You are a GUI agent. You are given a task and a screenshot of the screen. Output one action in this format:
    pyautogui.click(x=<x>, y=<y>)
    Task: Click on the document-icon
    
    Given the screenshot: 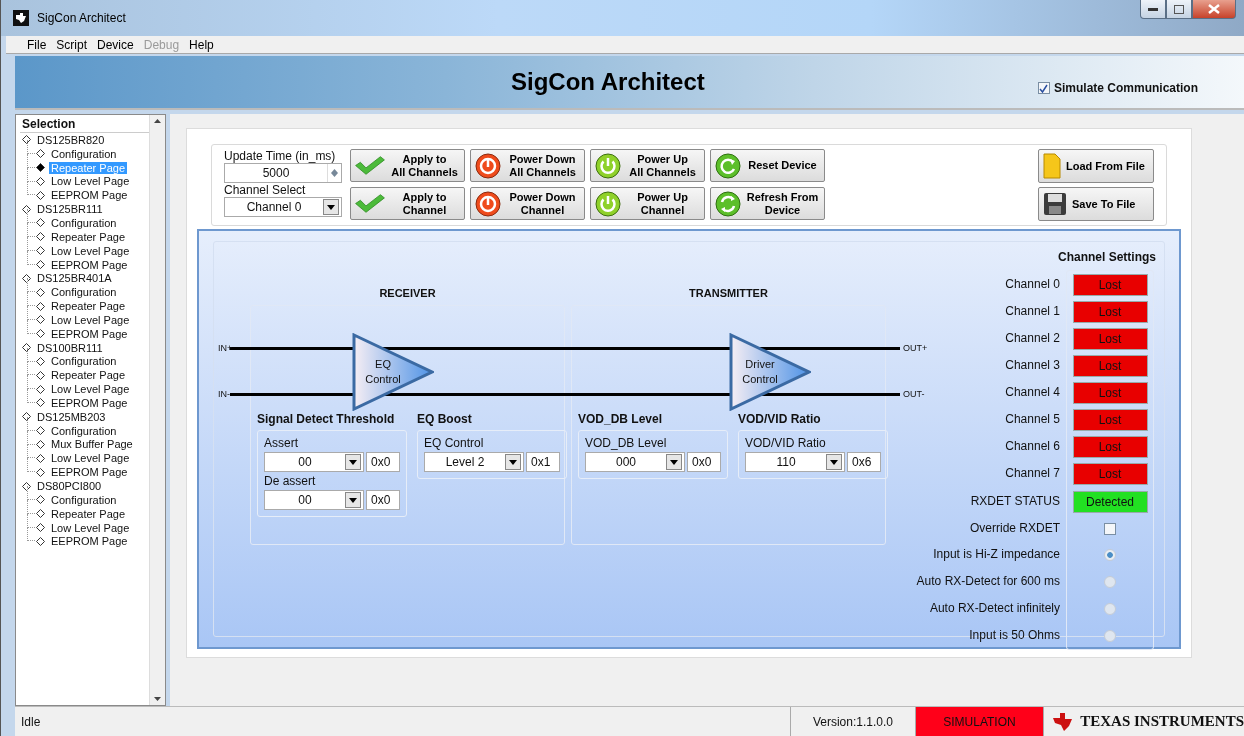 What is the action you would take?
    pyautogui.click(x=1052, y=166)
    